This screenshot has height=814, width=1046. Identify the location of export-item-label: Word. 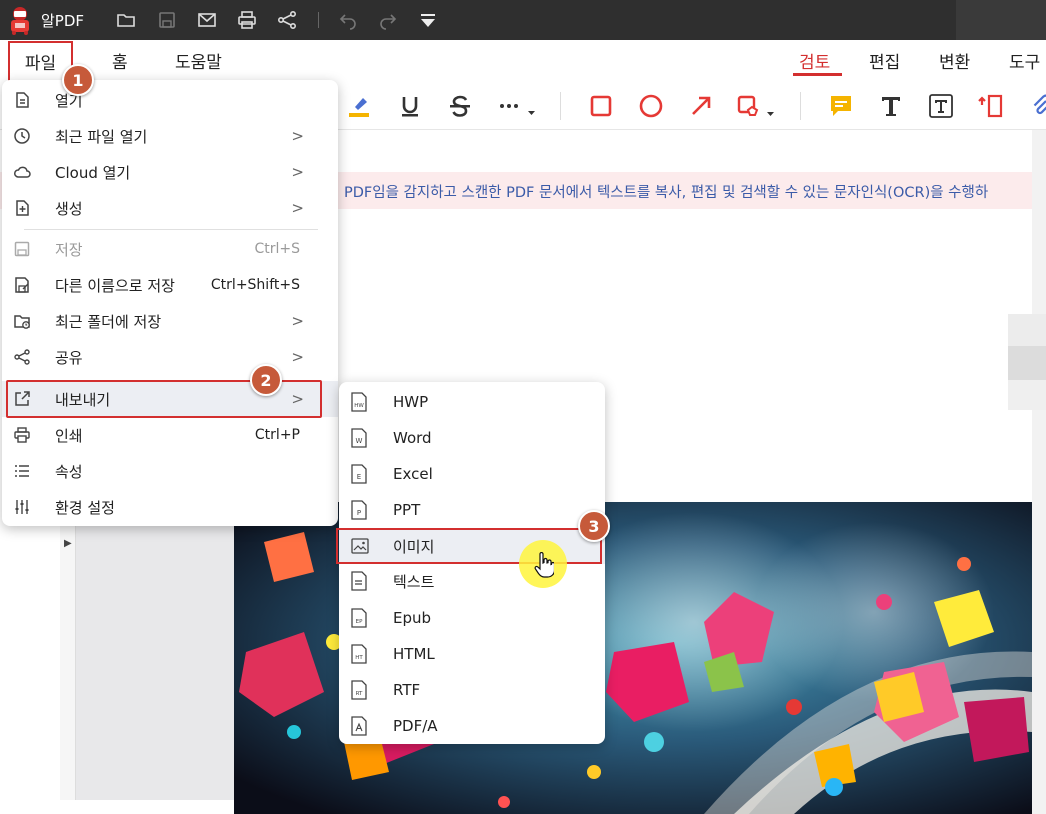
(412, 438).